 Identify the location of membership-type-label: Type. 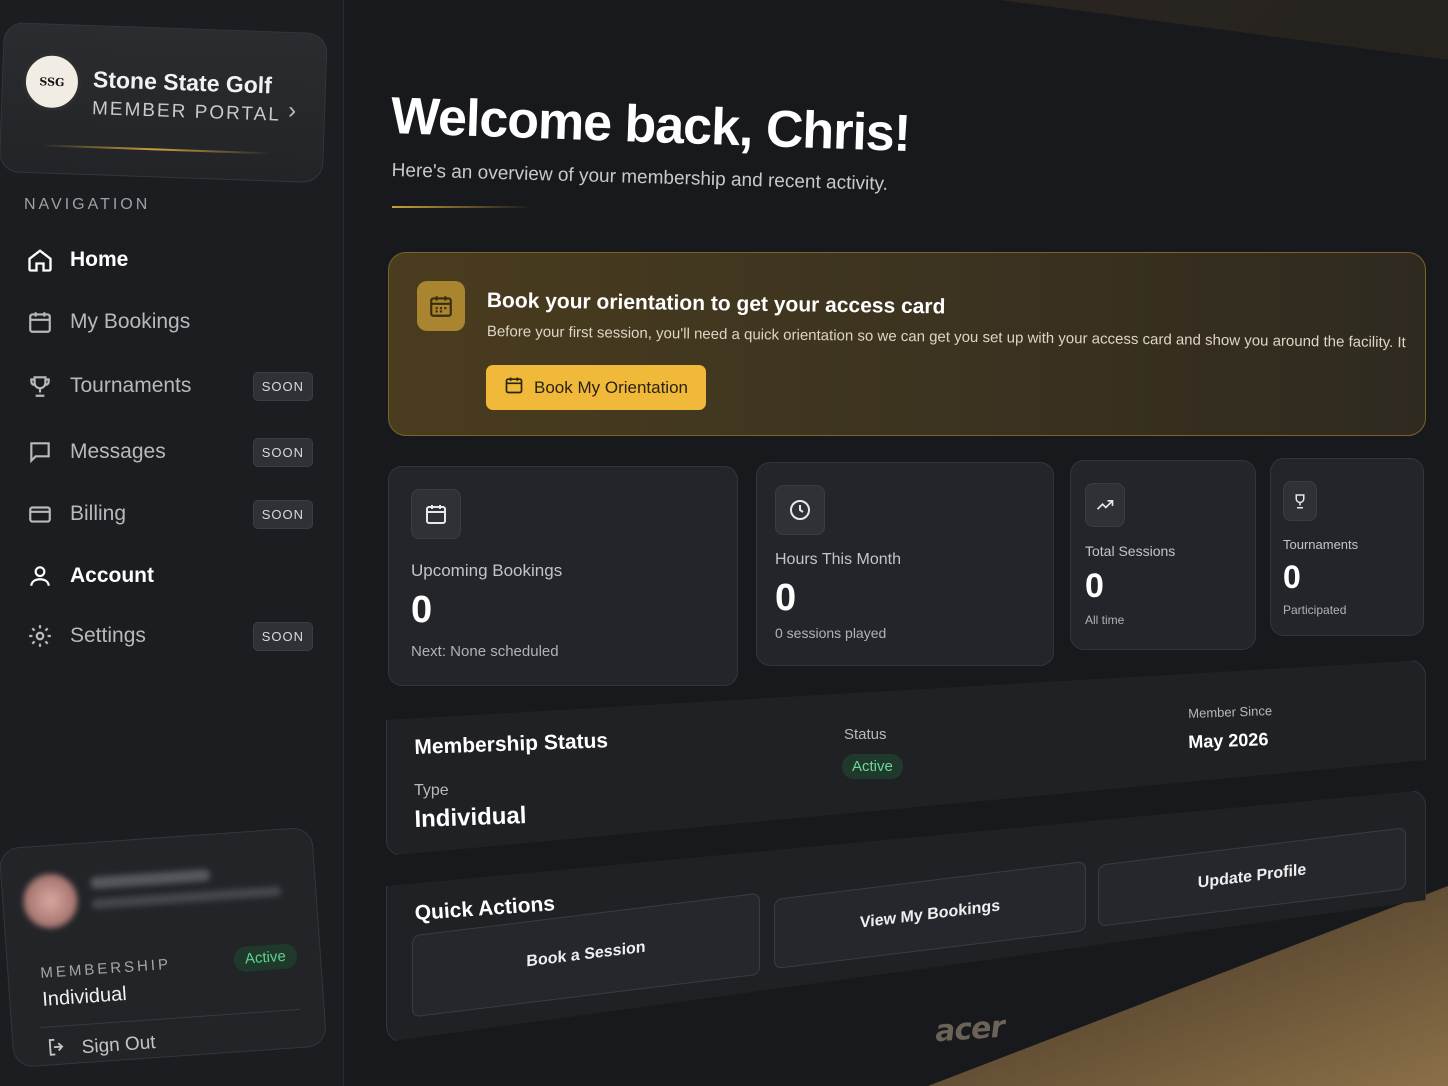
(431, 790).